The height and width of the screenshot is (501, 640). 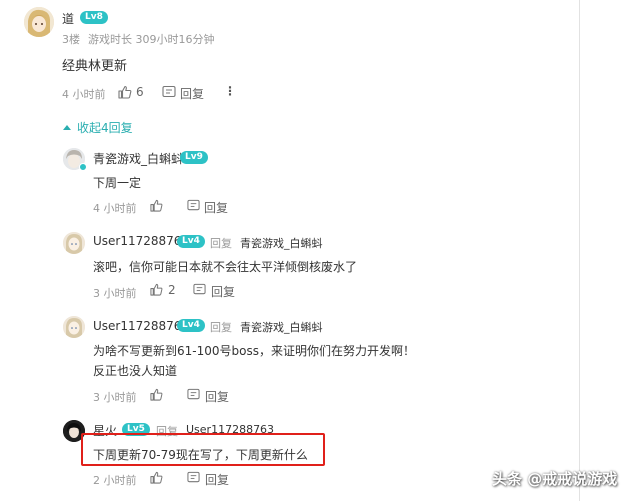 What do you see at coordinates (105, 127) in the screenshot?
I see `collapse-replies-label: 收起4回复` at bounding box center [105, 127].